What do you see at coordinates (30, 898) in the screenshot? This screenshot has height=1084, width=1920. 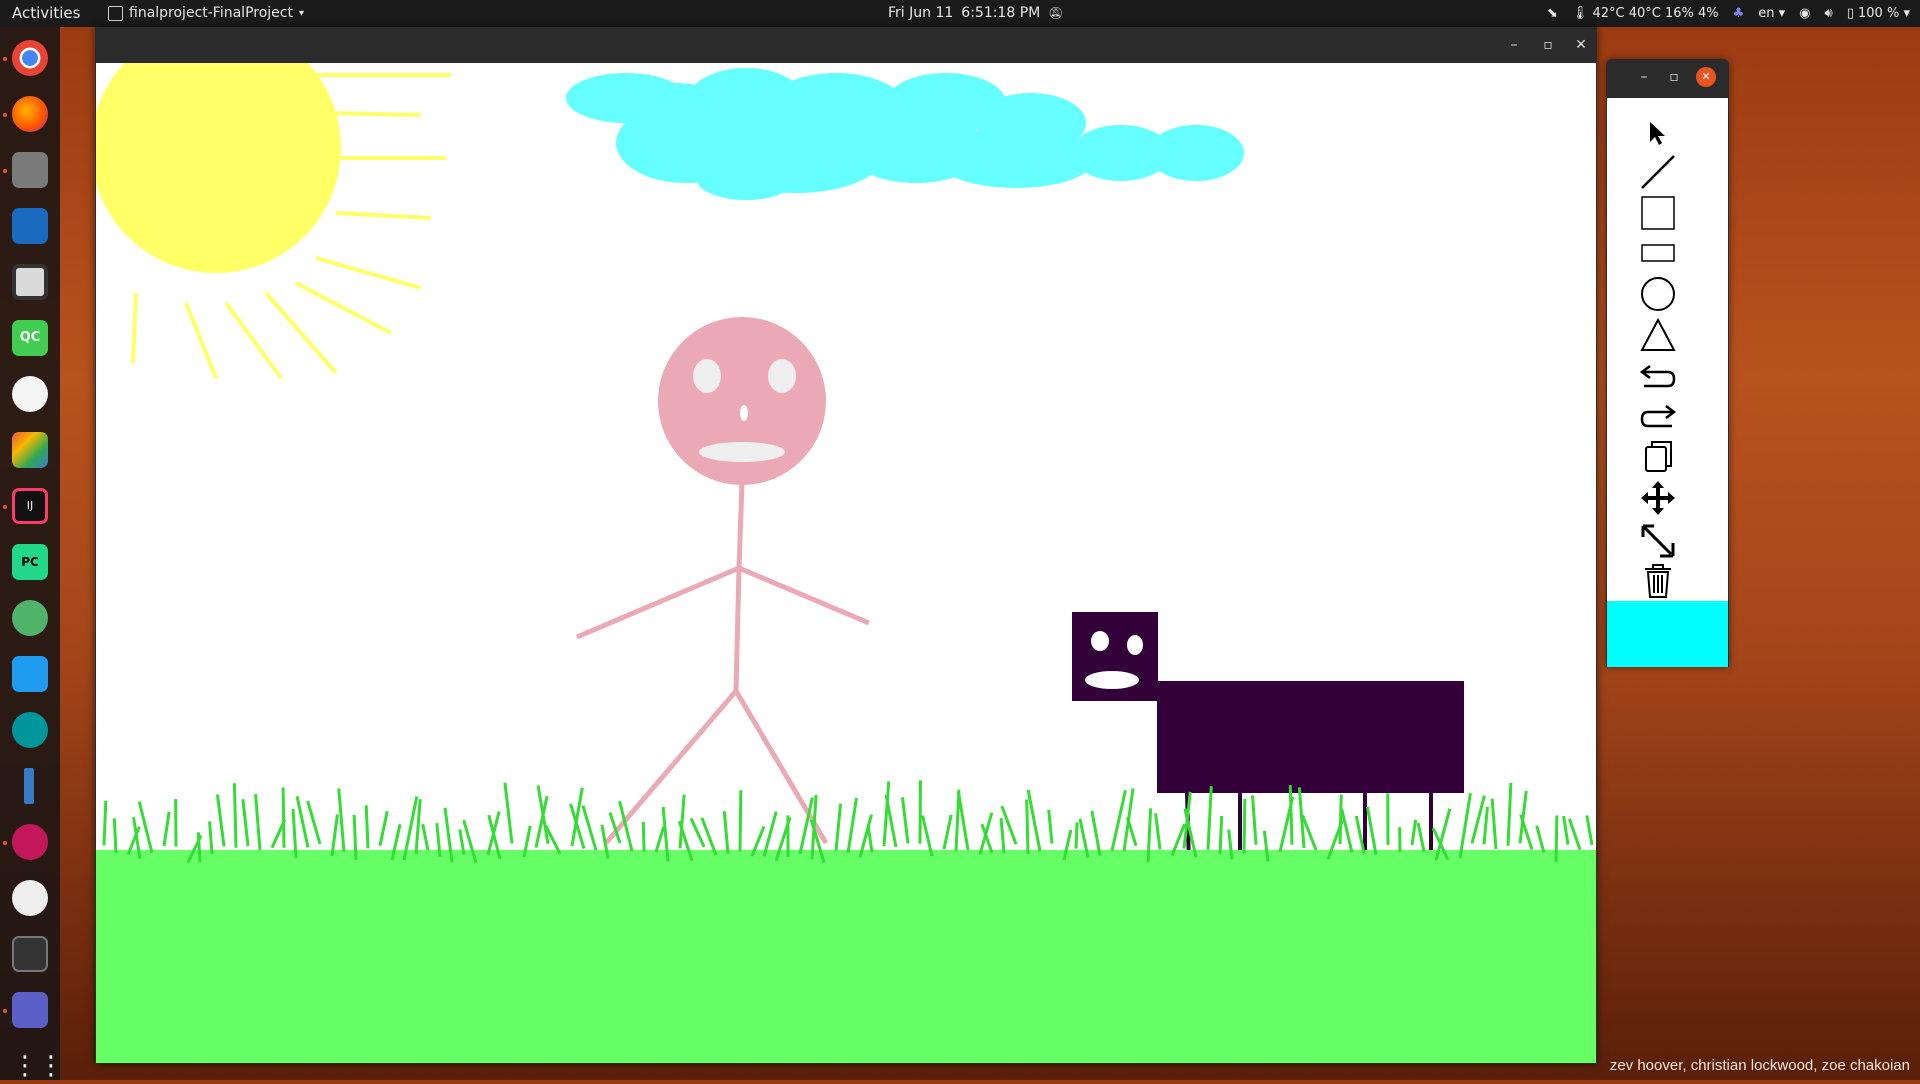 I see `github-icon` at bounding box center [30, 898].